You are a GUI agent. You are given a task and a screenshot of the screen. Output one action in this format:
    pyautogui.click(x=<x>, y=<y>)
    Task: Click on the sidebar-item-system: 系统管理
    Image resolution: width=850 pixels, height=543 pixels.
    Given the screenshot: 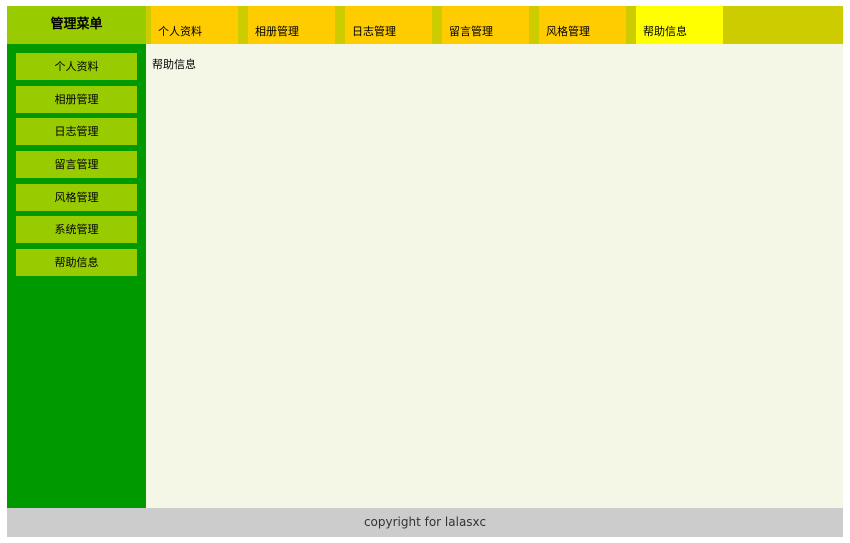 What is the action you would take?
    pyautogui.click(x=76, y=229)
    